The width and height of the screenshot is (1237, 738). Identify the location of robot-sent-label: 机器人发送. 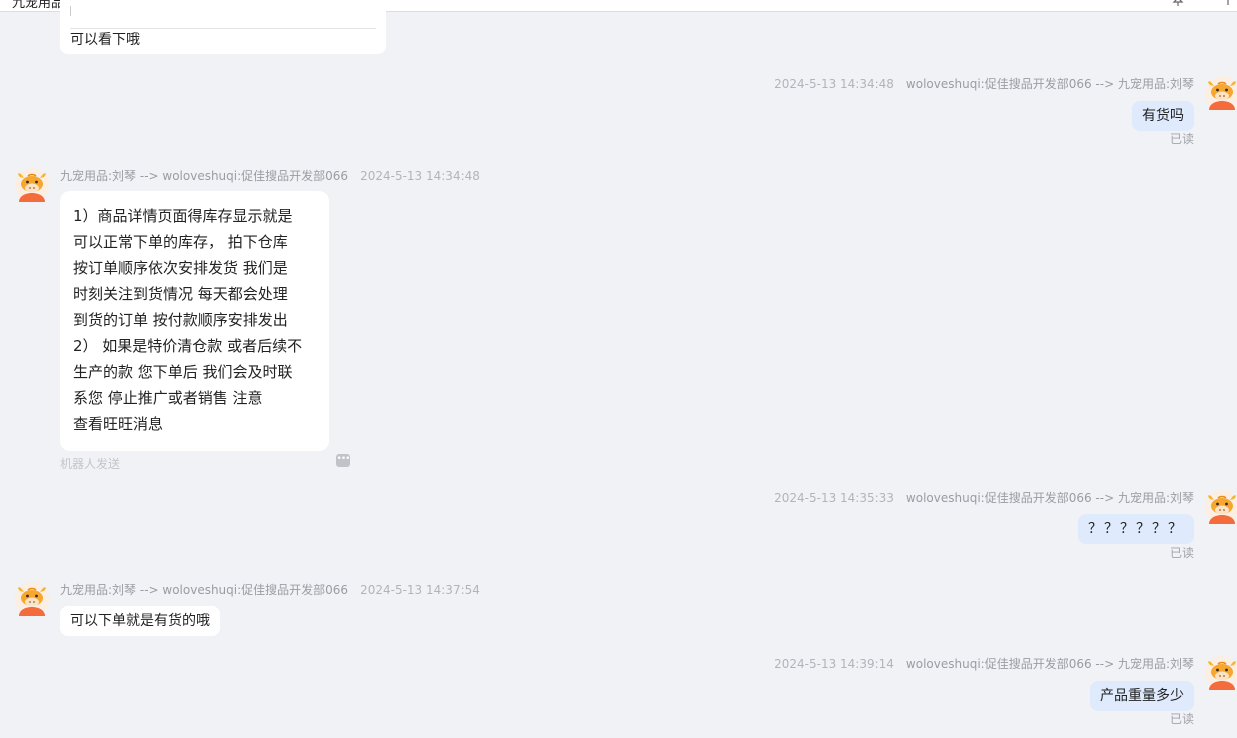
(90, 464).